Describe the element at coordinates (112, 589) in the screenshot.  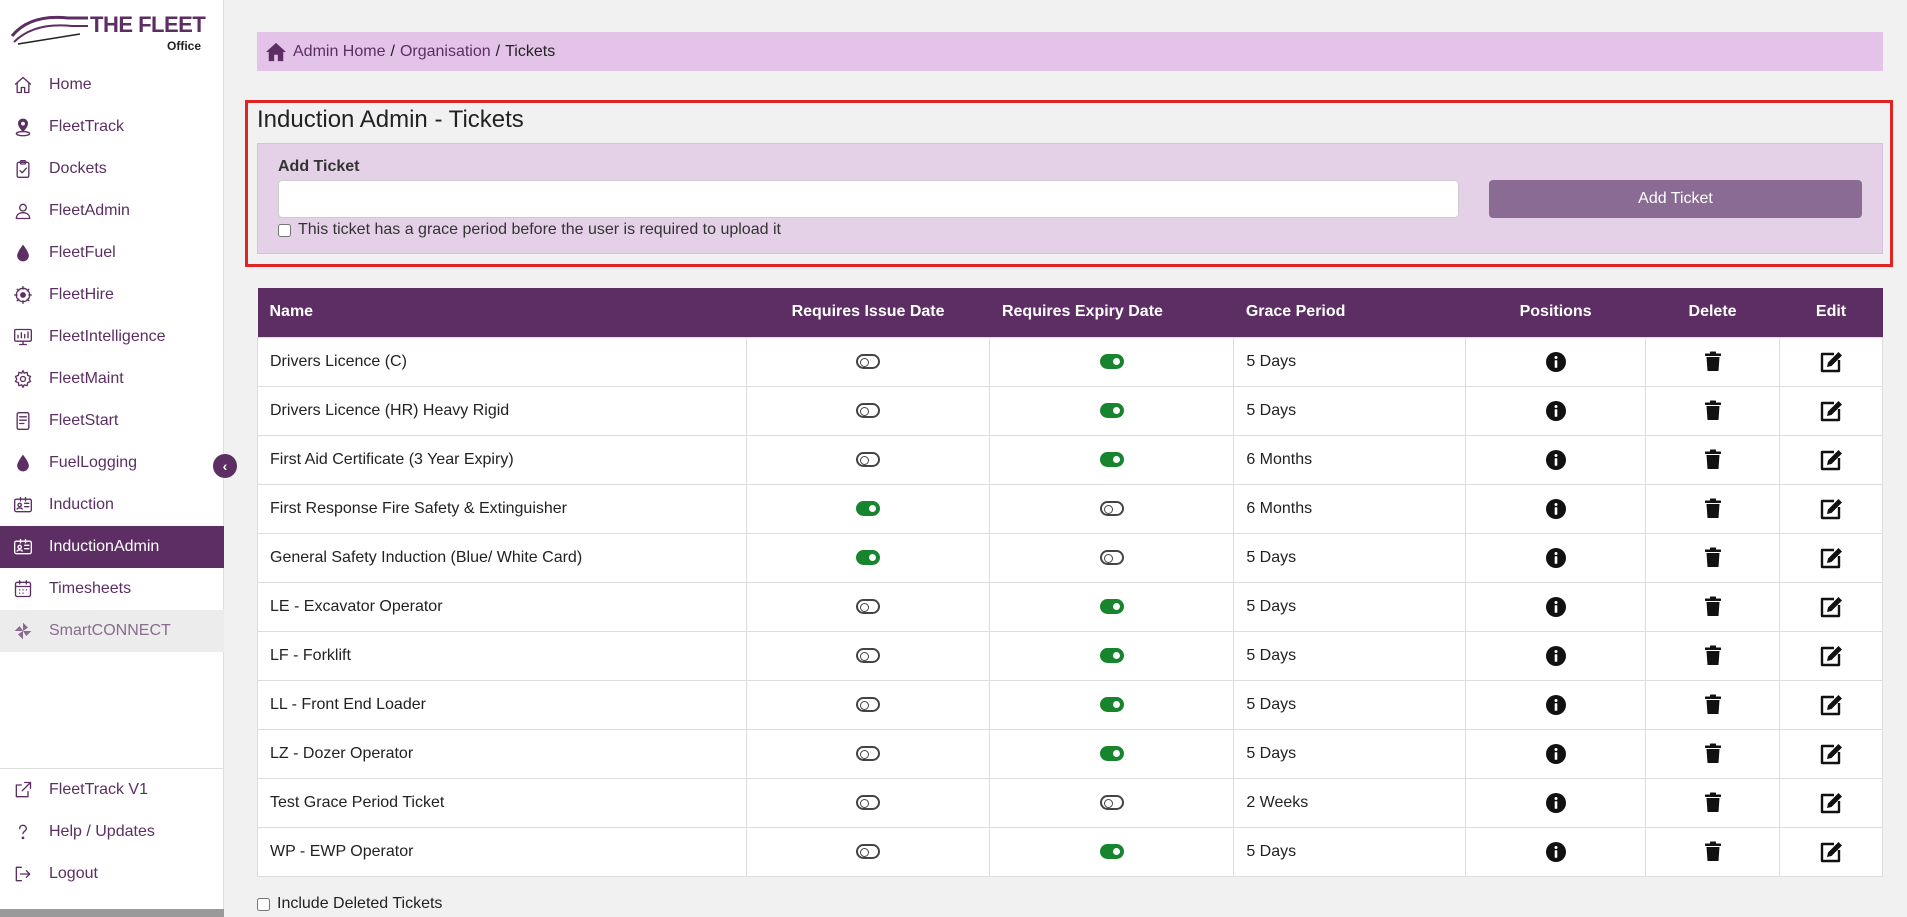
I see `sidebar-item-timesheets: Timesheets` at that location.